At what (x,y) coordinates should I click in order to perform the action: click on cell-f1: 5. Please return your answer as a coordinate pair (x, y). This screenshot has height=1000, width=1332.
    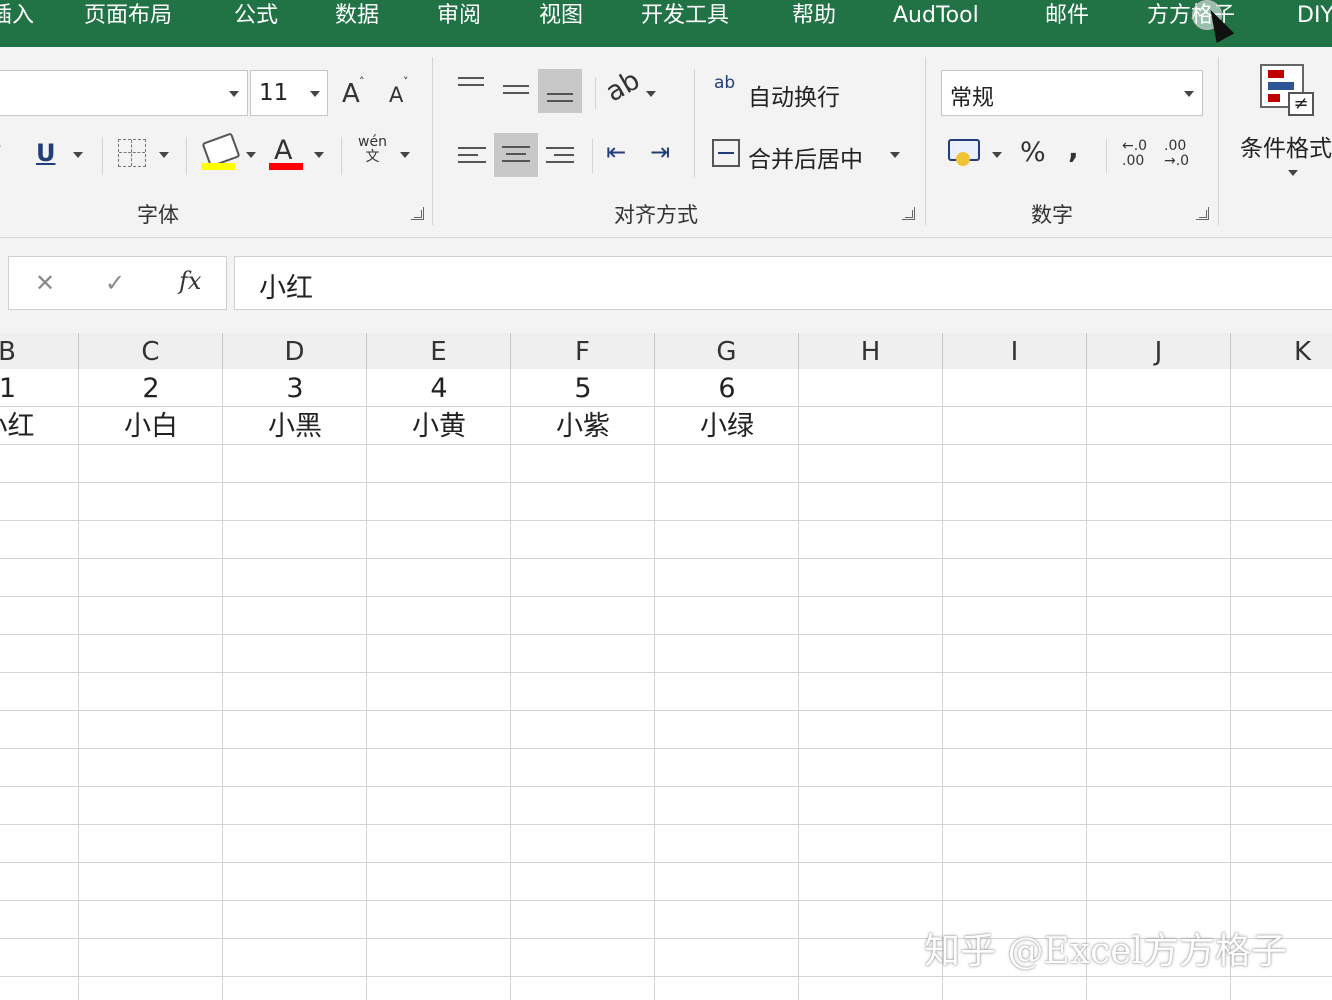
    Looking at the image, I should click on (583, 388).